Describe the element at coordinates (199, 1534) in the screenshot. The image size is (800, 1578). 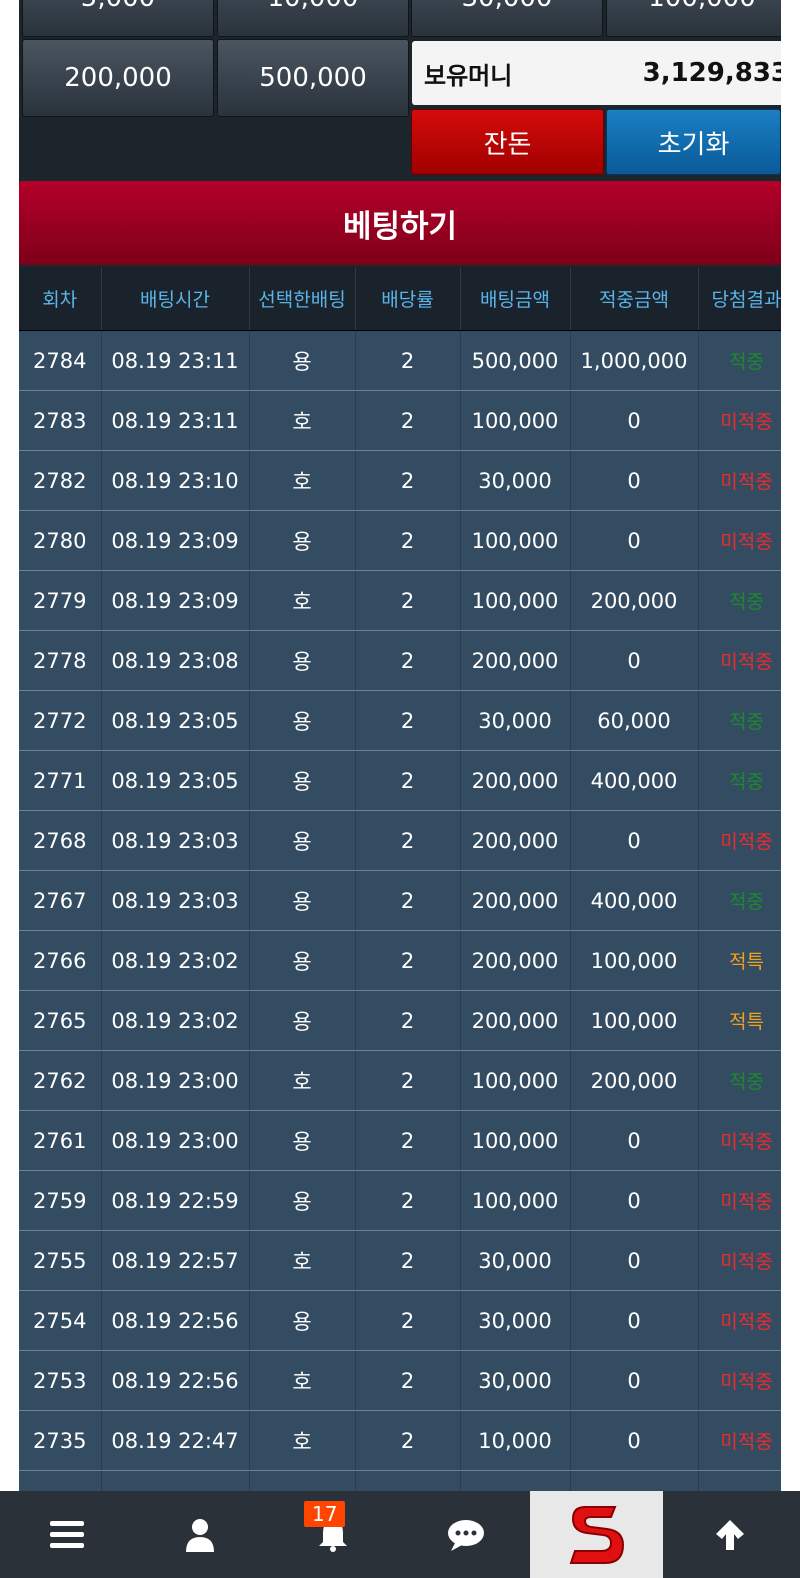
I see `user-icon` at that location.